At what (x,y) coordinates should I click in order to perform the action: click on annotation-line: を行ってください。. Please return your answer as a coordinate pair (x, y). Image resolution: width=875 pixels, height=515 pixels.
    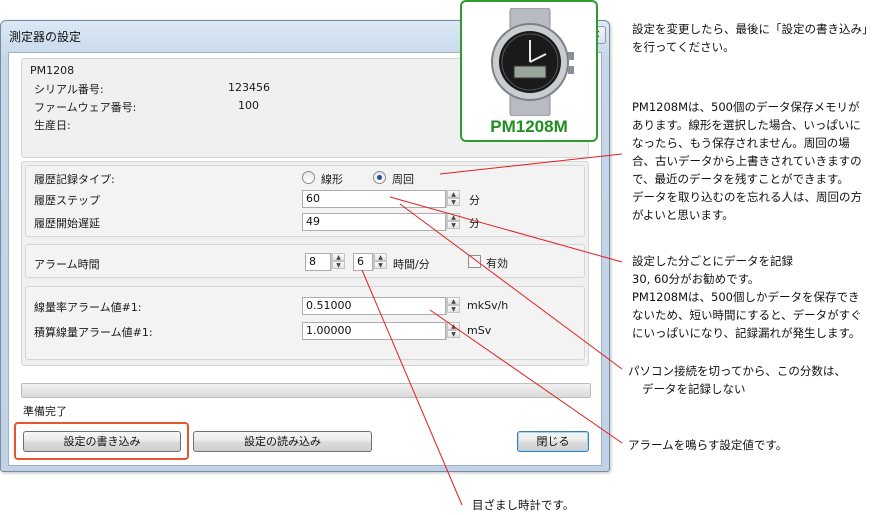
    Looking at the image, I should click on (683, 47).